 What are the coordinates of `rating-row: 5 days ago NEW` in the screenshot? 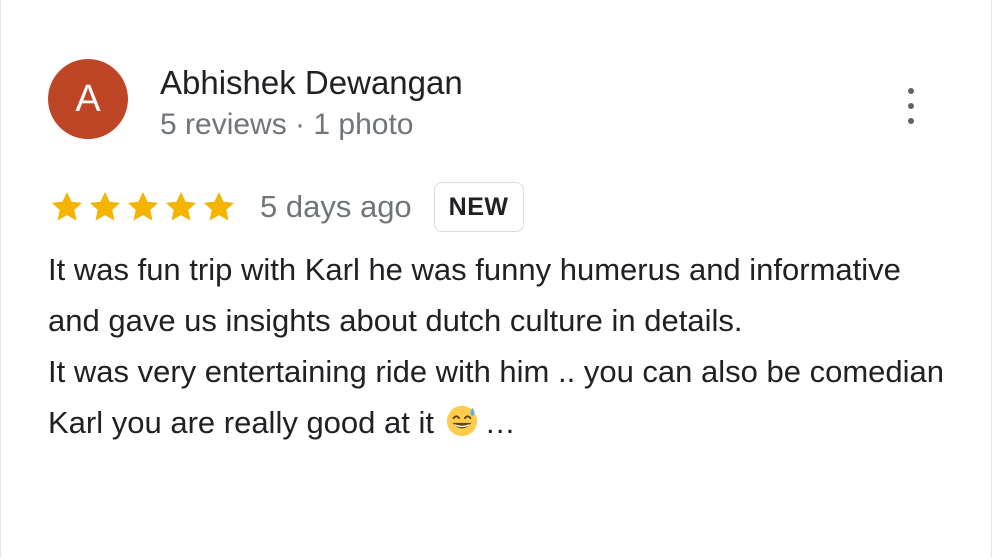 It's located at (286, 207).